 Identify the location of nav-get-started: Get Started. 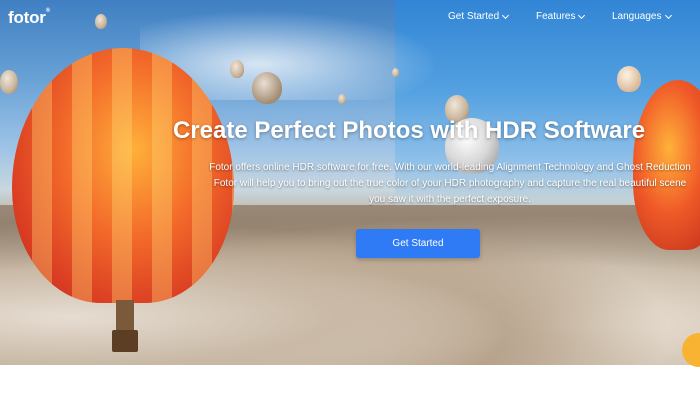
(479, 16).